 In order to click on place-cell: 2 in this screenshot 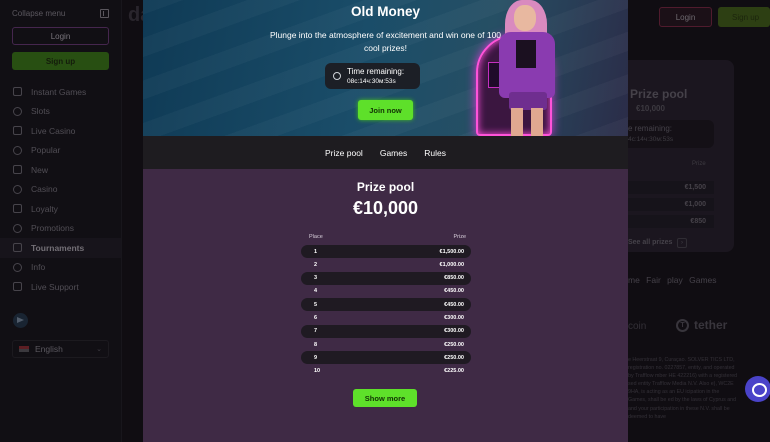, I will do `click(316, 264)`.